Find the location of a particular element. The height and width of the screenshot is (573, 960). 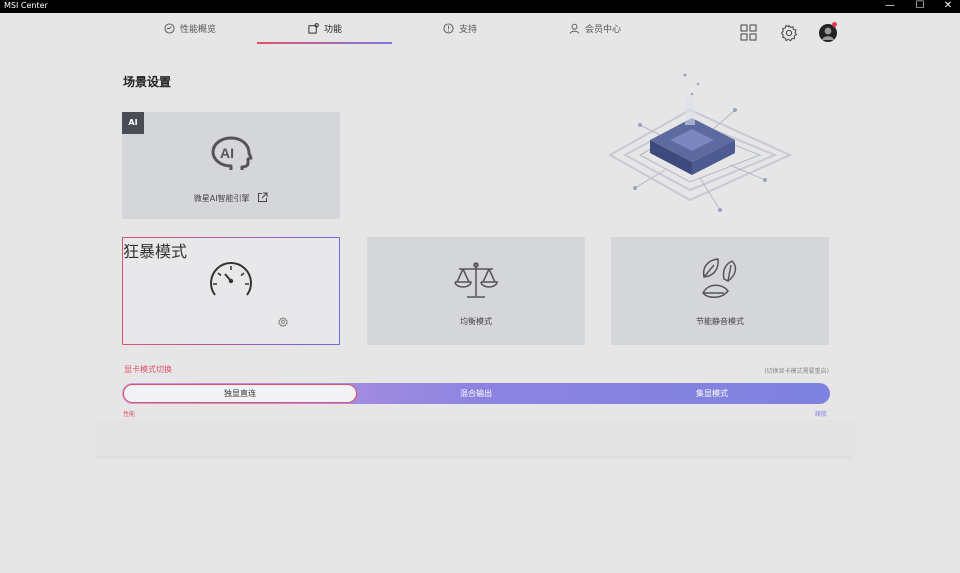

mode-label: 节能静音模式 is located at coordinates (720, 321).